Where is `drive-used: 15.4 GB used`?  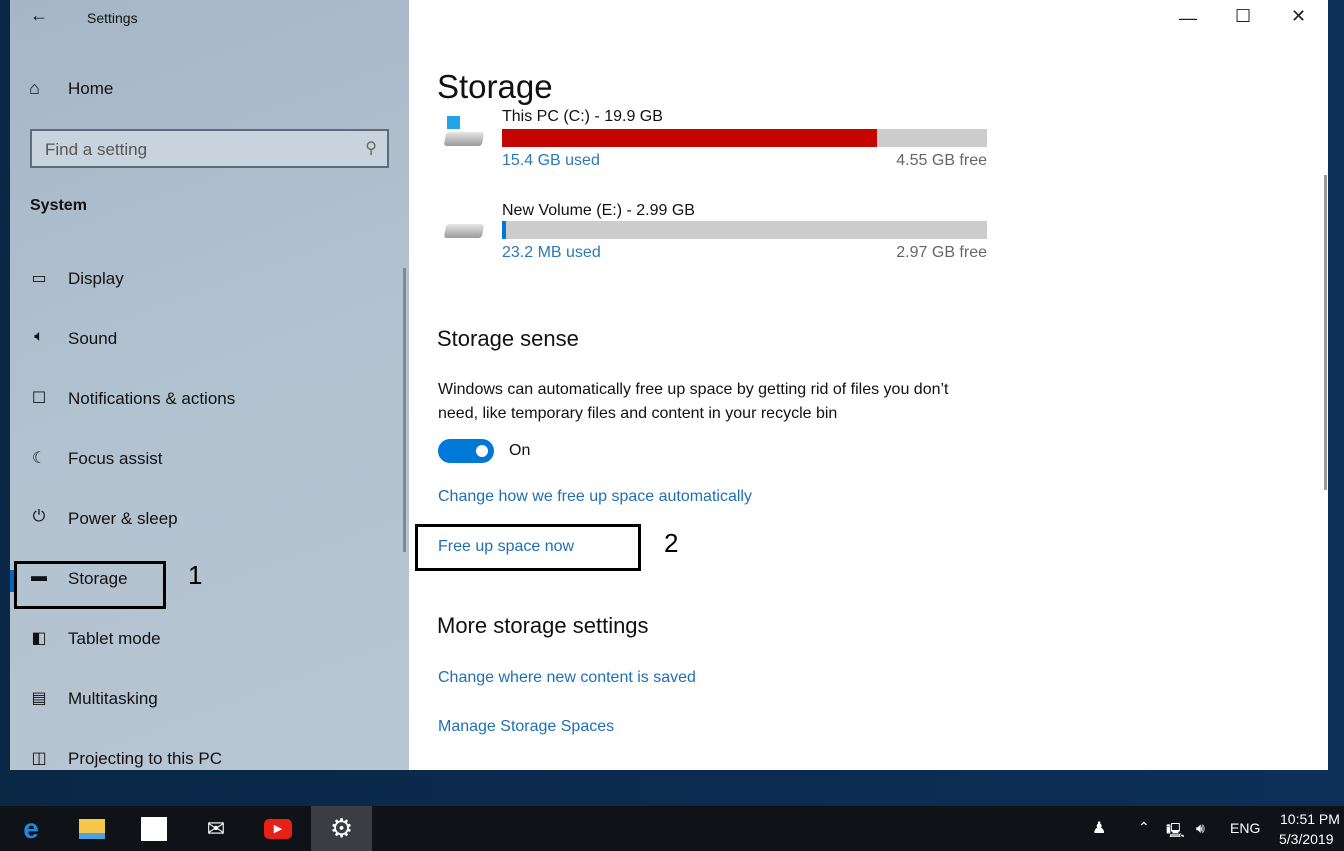 drive-used: 15.4 GB used is located at coordinates (551, 160).